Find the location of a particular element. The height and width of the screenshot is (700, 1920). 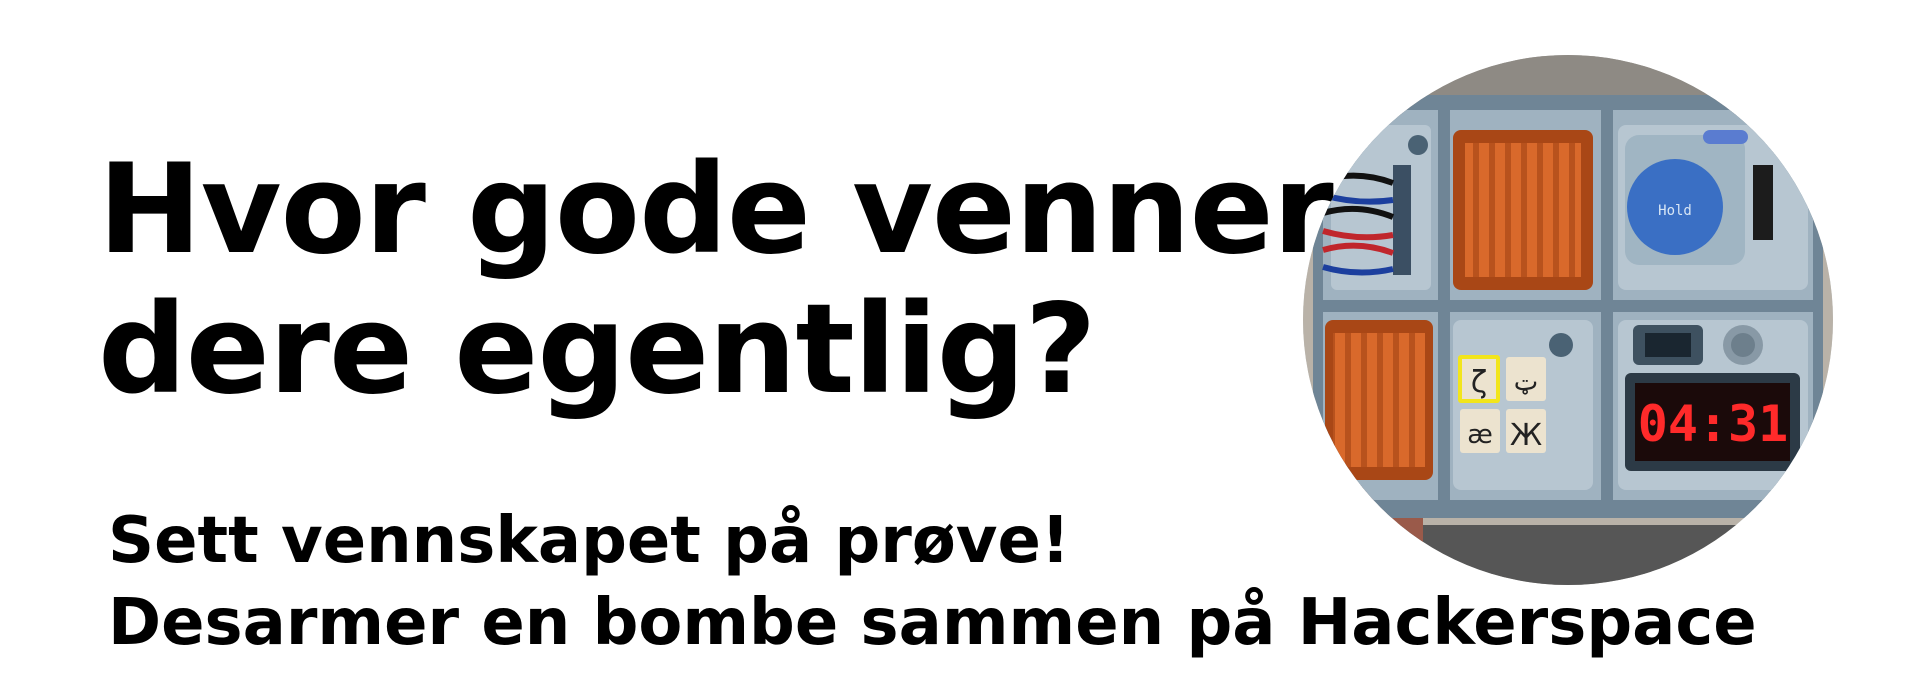

keypad-key-1: ζ is located at coordinates (1479, 382).